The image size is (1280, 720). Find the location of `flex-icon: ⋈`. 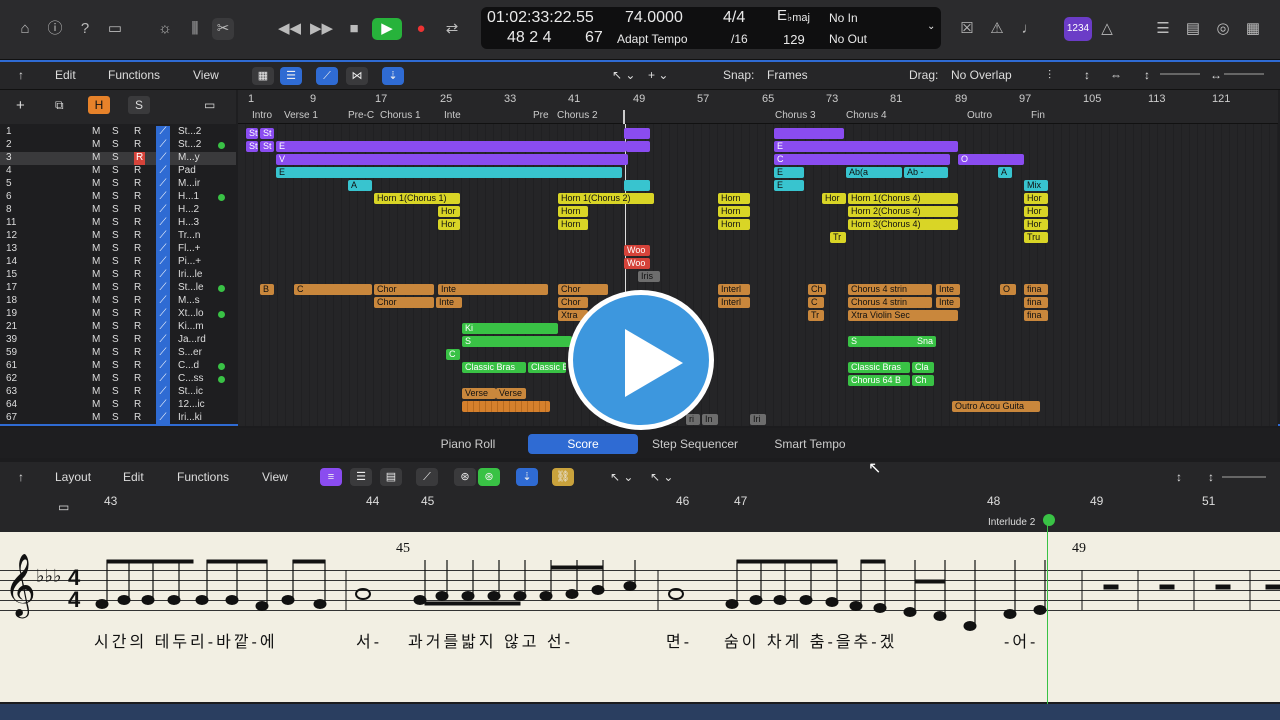

flex-icon: ⋈ is located at coordinates (357, 76).